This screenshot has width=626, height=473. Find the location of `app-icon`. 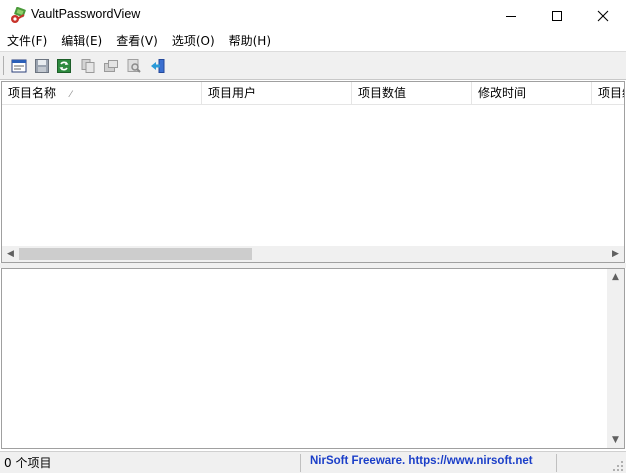

app-icon is located at coordinates (18, 15).